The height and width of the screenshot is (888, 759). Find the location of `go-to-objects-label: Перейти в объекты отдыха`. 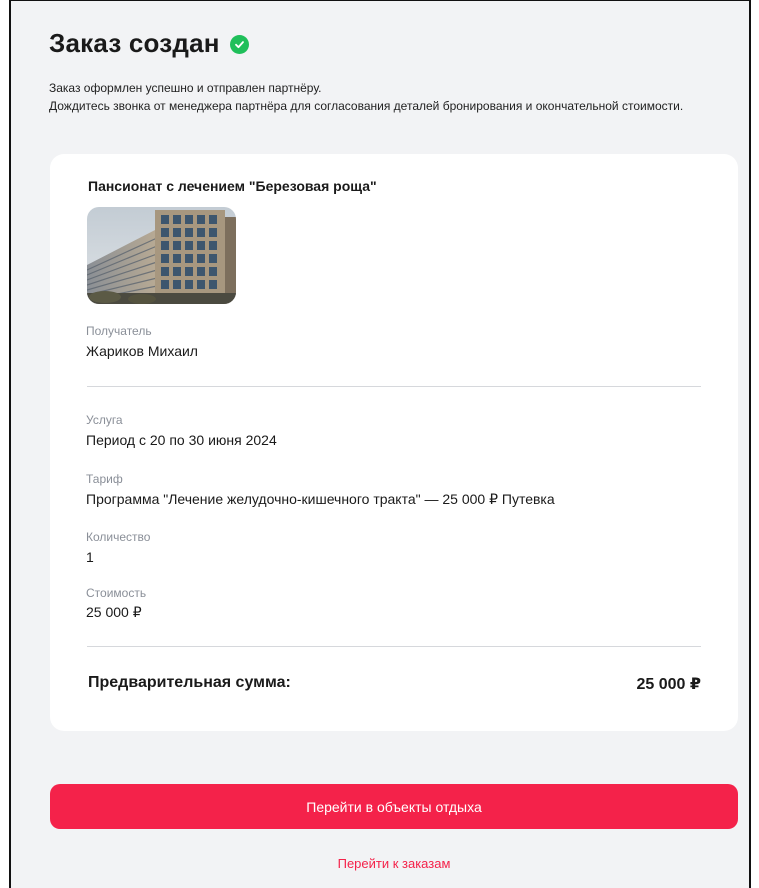

go-to-objects-label: Перейти в объекты отдыха is located at coordinates (394, 806).